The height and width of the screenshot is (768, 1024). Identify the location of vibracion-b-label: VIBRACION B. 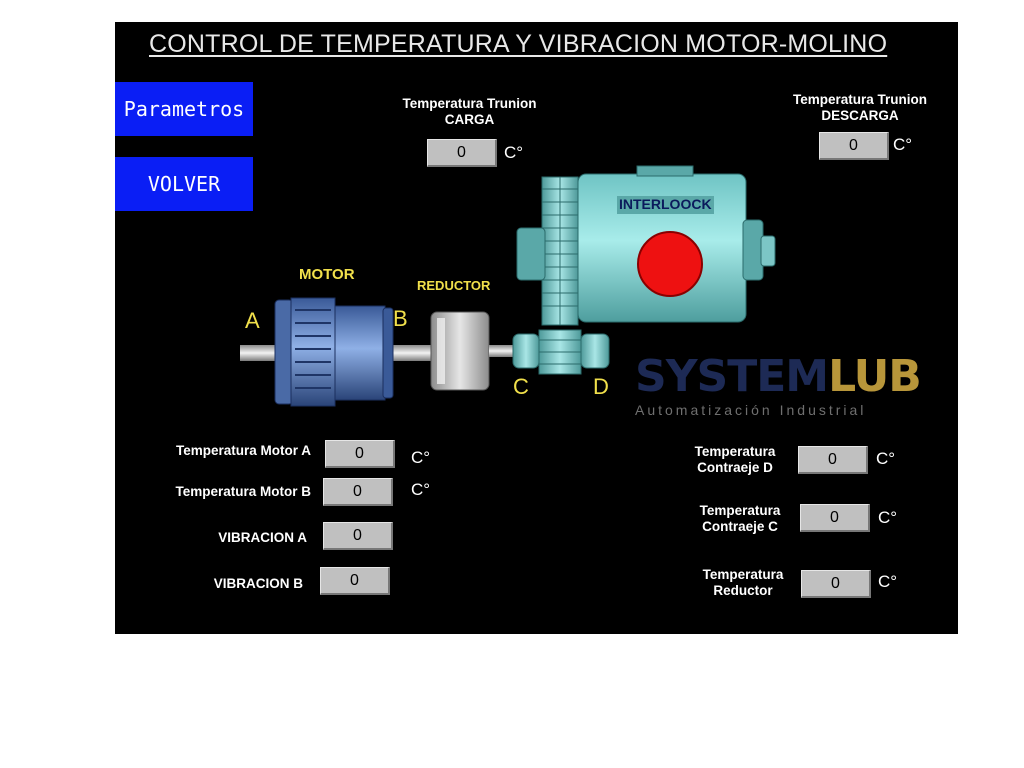
(258, 583).